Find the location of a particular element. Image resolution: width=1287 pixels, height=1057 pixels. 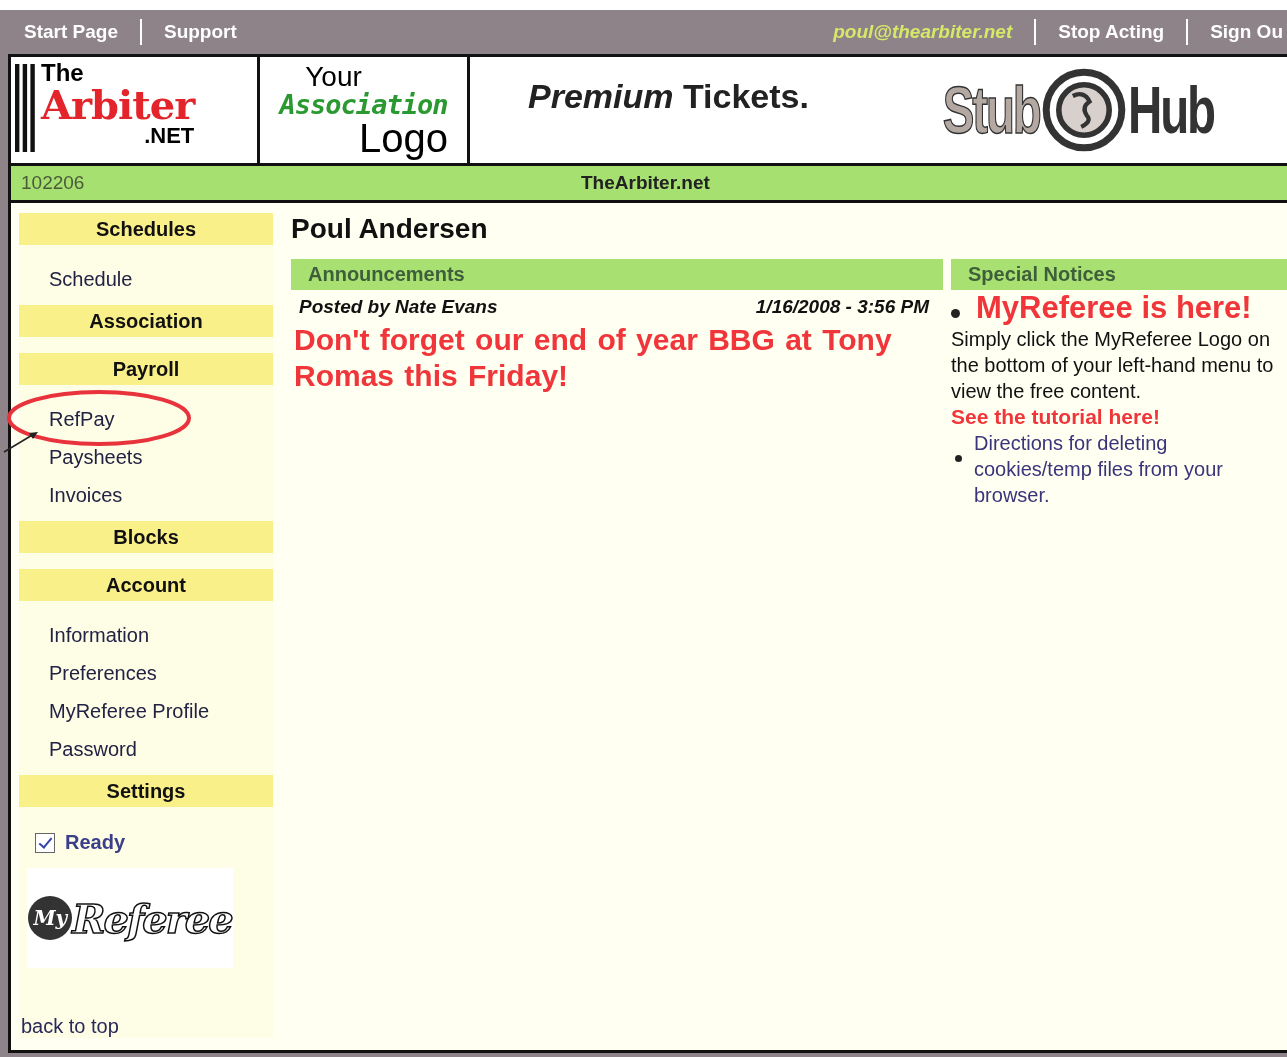

user-name-heading: Poul Andersen is located at coordinates (390, 229).